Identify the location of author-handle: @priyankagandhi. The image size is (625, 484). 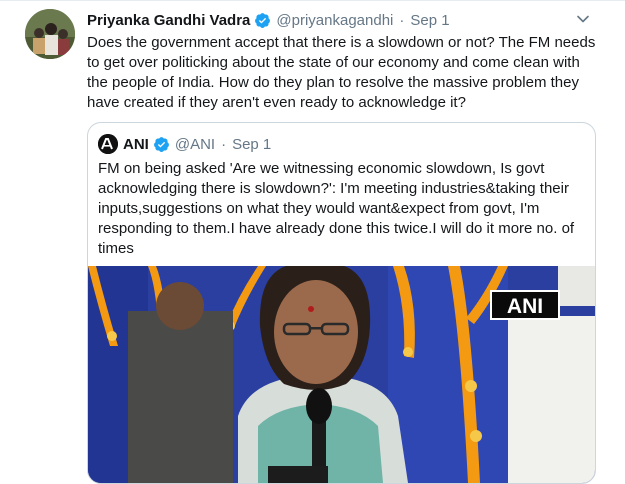
(334, 20).